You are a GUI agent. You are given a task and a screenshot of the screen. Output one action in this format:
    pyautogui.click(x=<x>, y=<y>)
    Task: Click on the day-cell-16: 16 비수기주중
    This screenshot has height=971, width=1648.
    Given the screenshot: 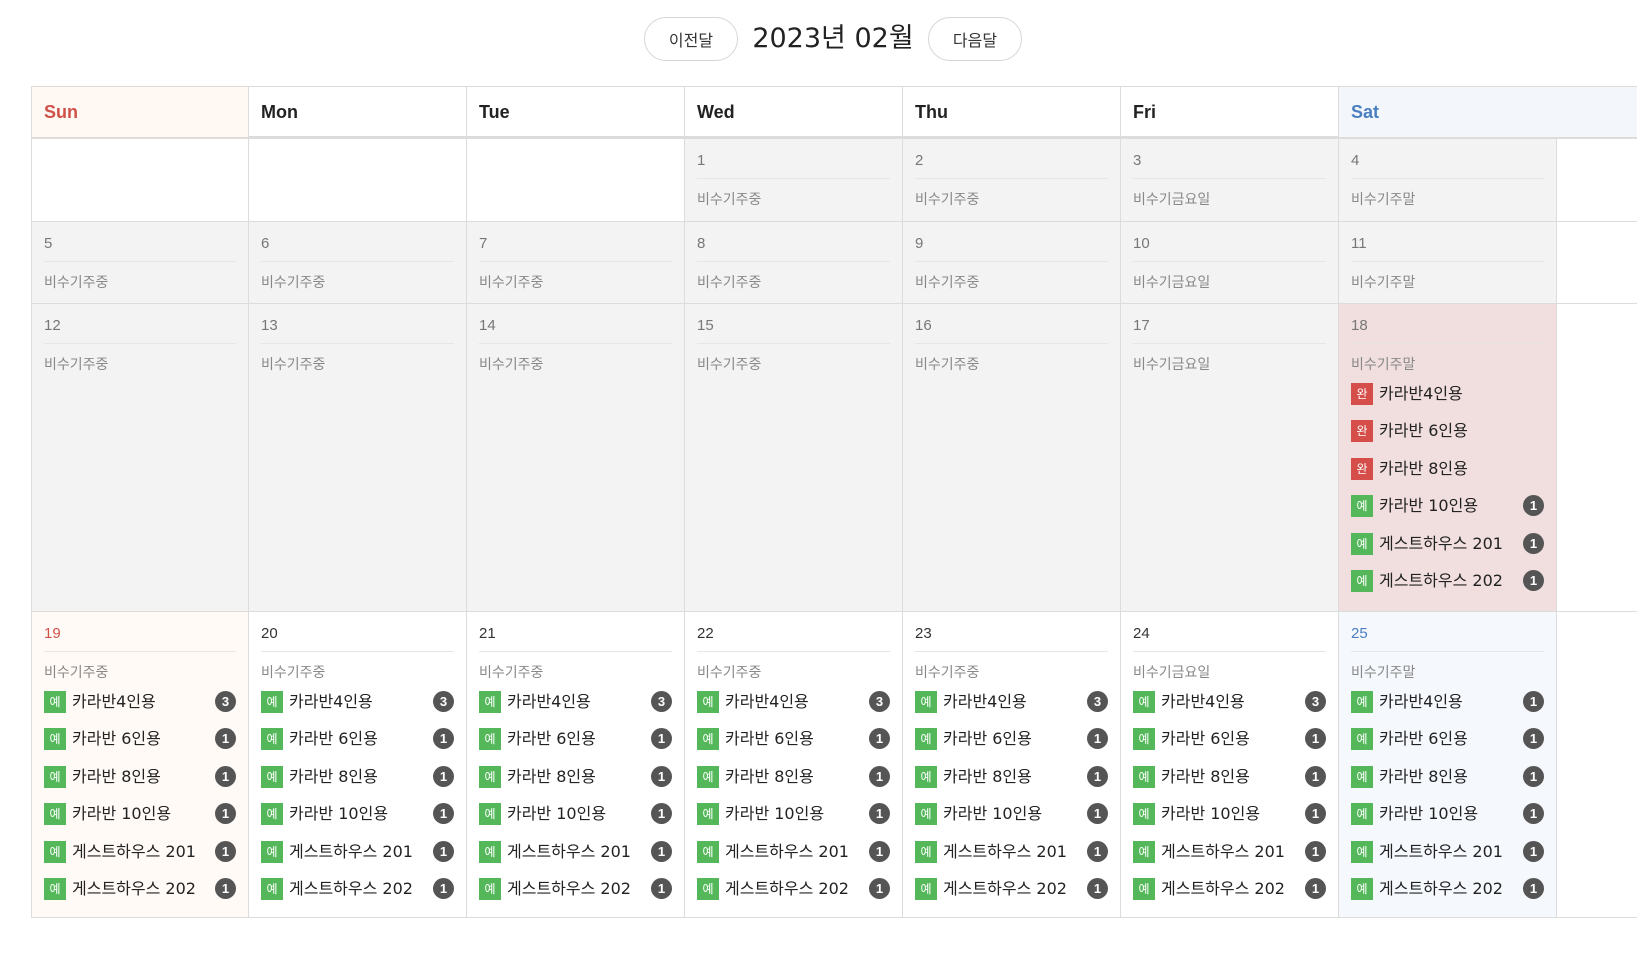 What is the action you would take?
    pyautogui.click(x=1012, y=457)
    